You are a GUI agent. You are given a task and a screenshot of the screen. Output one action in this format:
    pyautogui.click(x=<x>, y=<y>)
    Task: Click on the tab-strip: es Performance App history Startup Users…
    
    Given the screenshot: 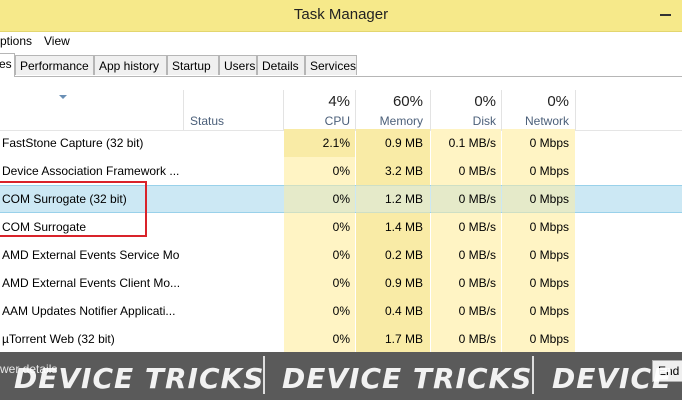 What is the action you would take?
    pyautogui.click(x=341, y=65)
    